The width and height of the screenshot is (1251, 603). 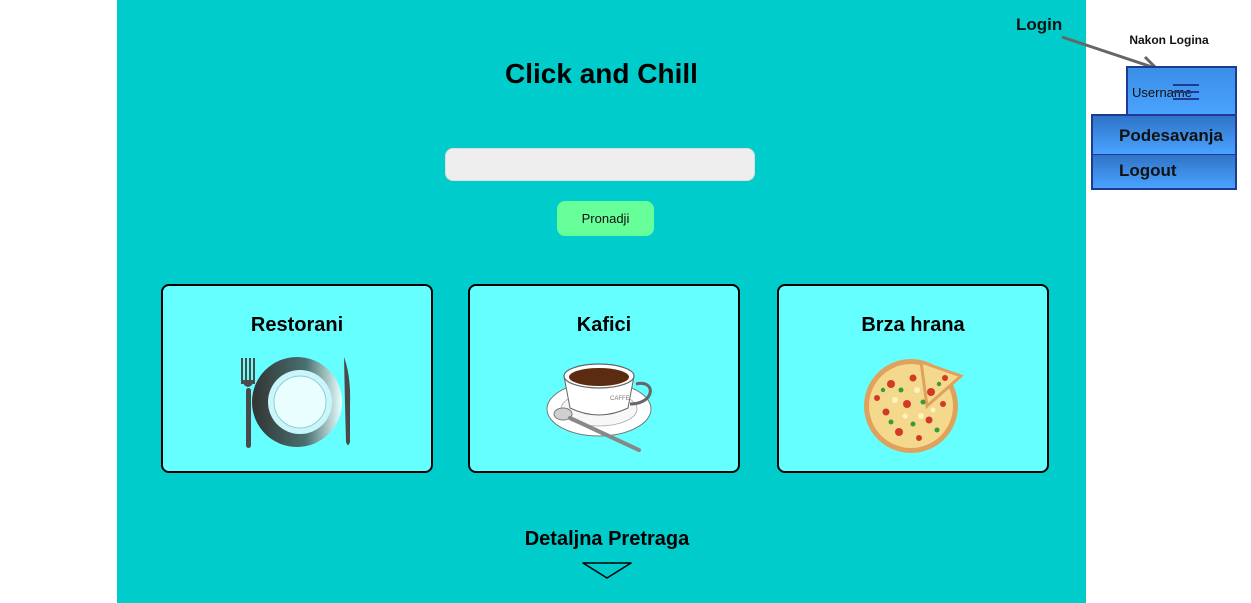 I want to click on plate-fork-knife-icon, so click(x=296, y=402).